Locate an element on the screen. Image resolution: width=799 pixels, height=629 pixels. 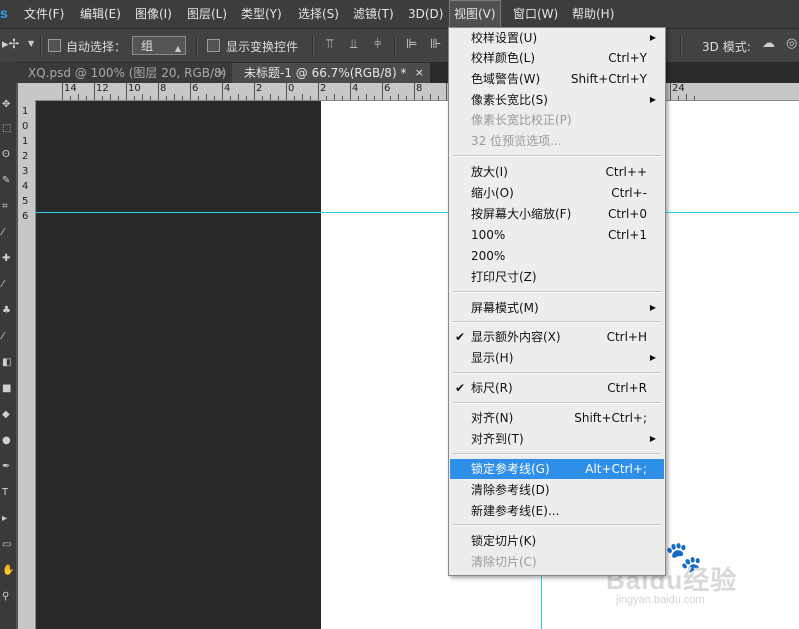
menu-view: 视图(V) is located at coordinates (475, 14).